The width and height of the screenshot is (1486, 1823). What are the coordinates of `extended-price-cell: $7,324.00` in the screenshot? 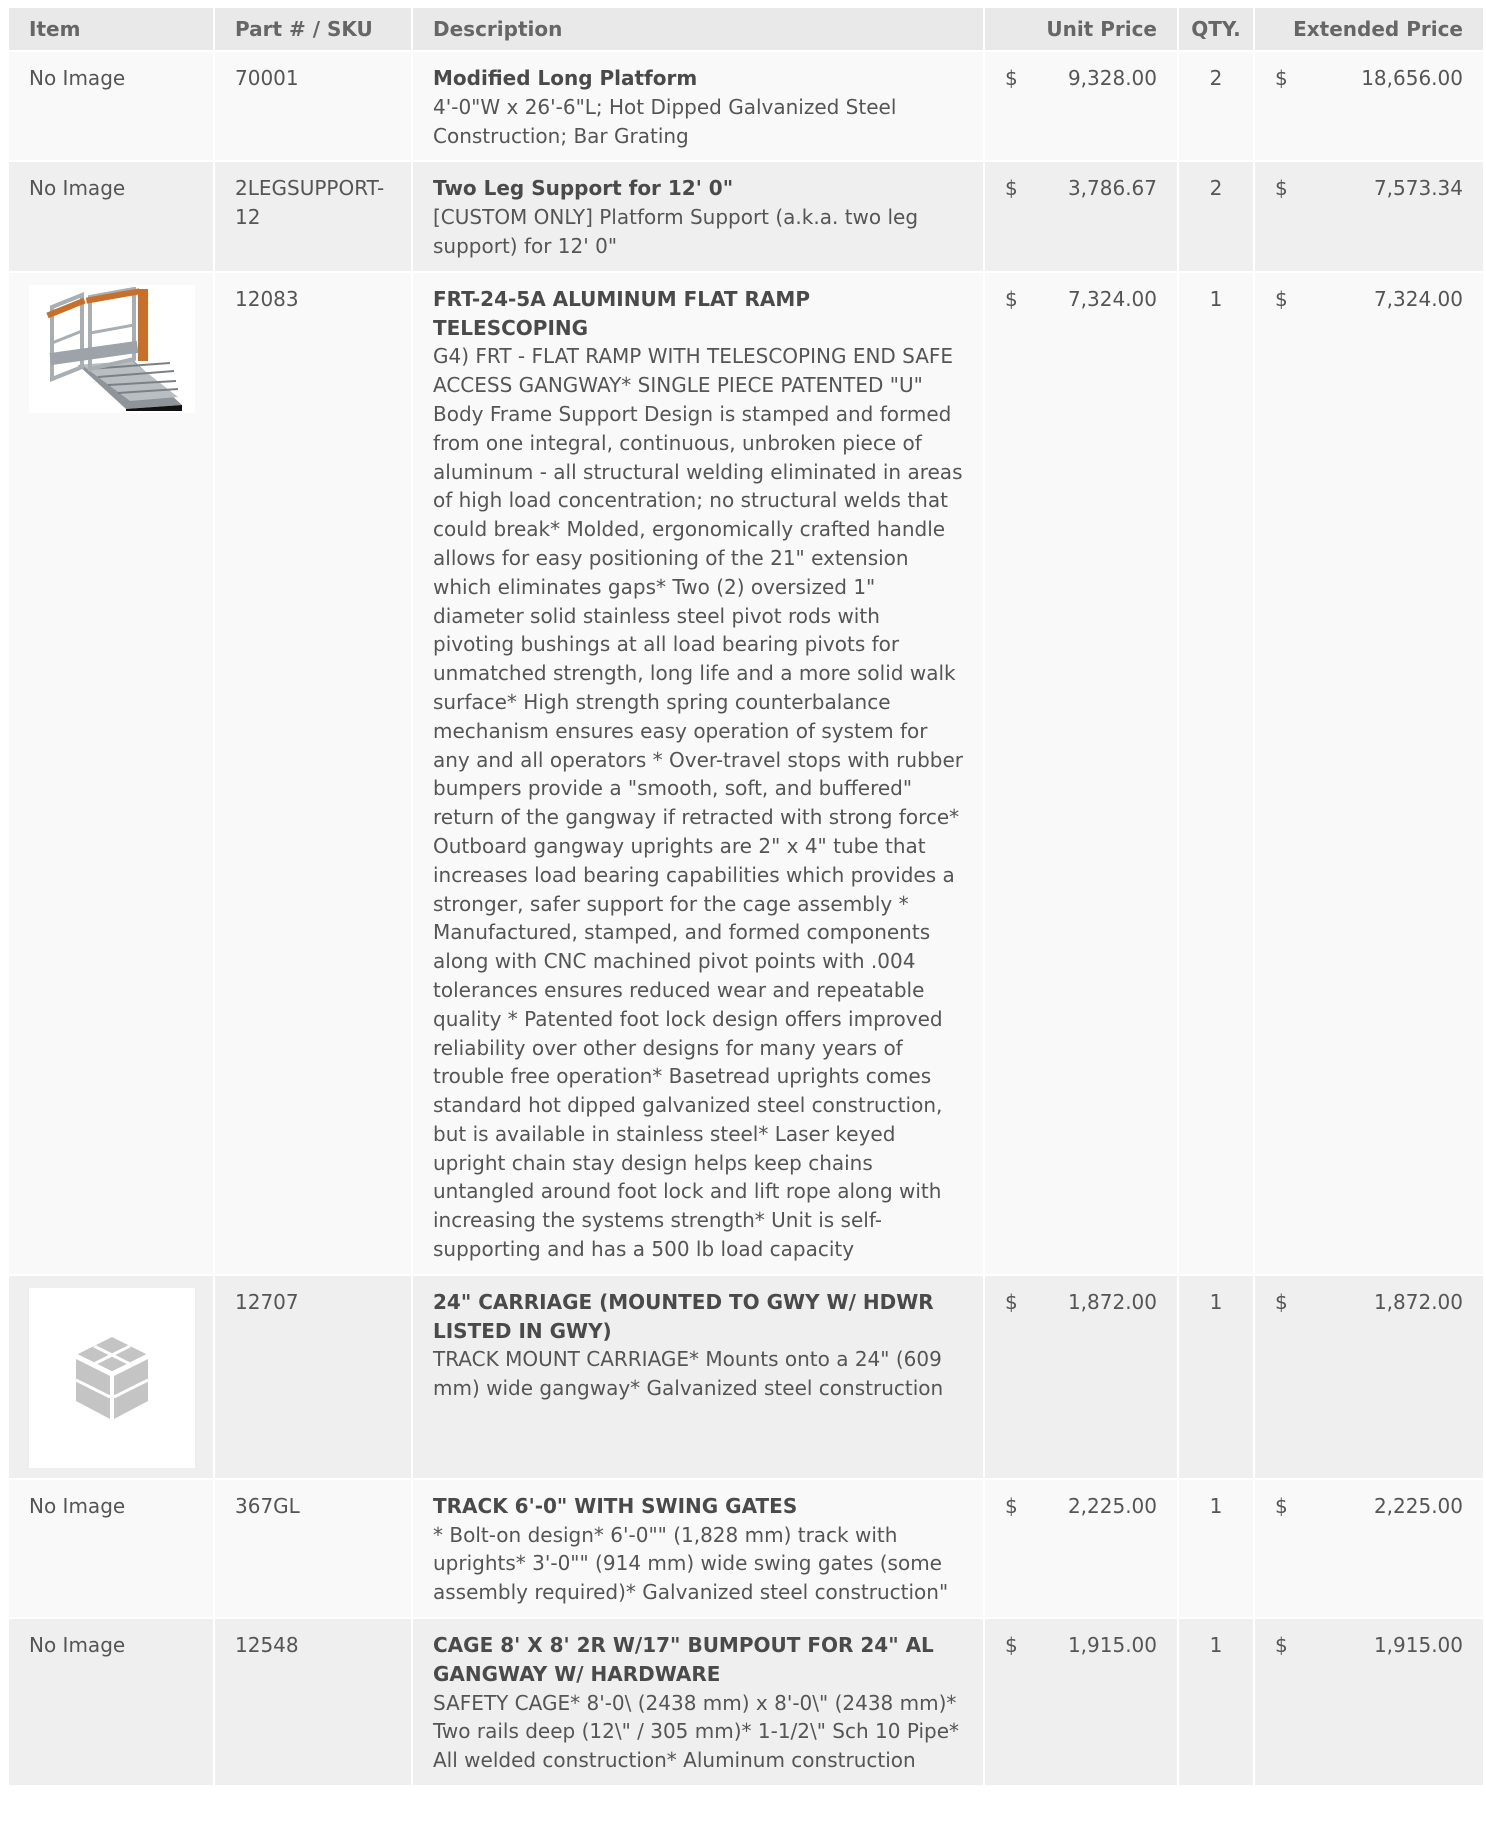 It's located at (1369, 773).